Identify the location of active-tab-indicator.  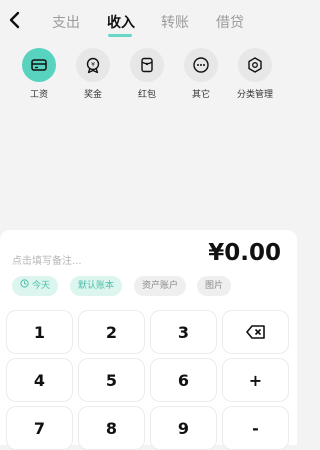
(120, 35).